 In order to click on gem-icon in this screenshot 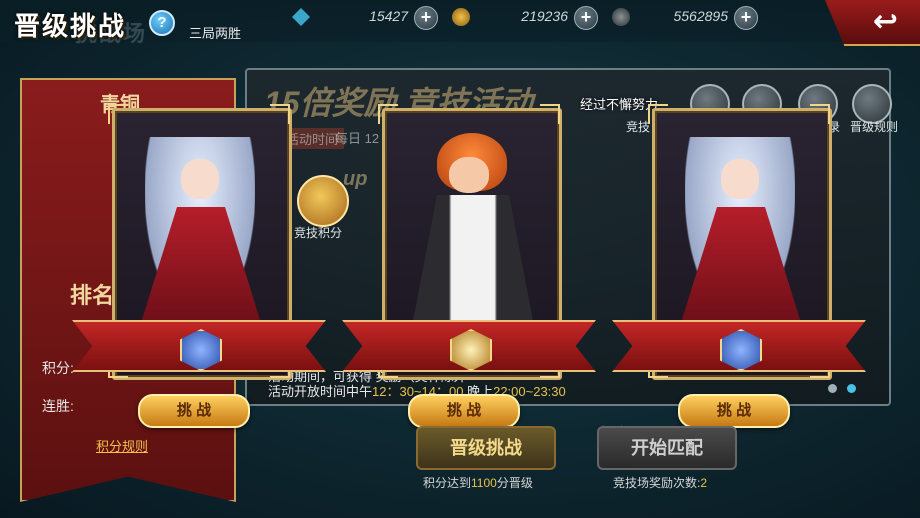, I will do `click(301, 17)`.